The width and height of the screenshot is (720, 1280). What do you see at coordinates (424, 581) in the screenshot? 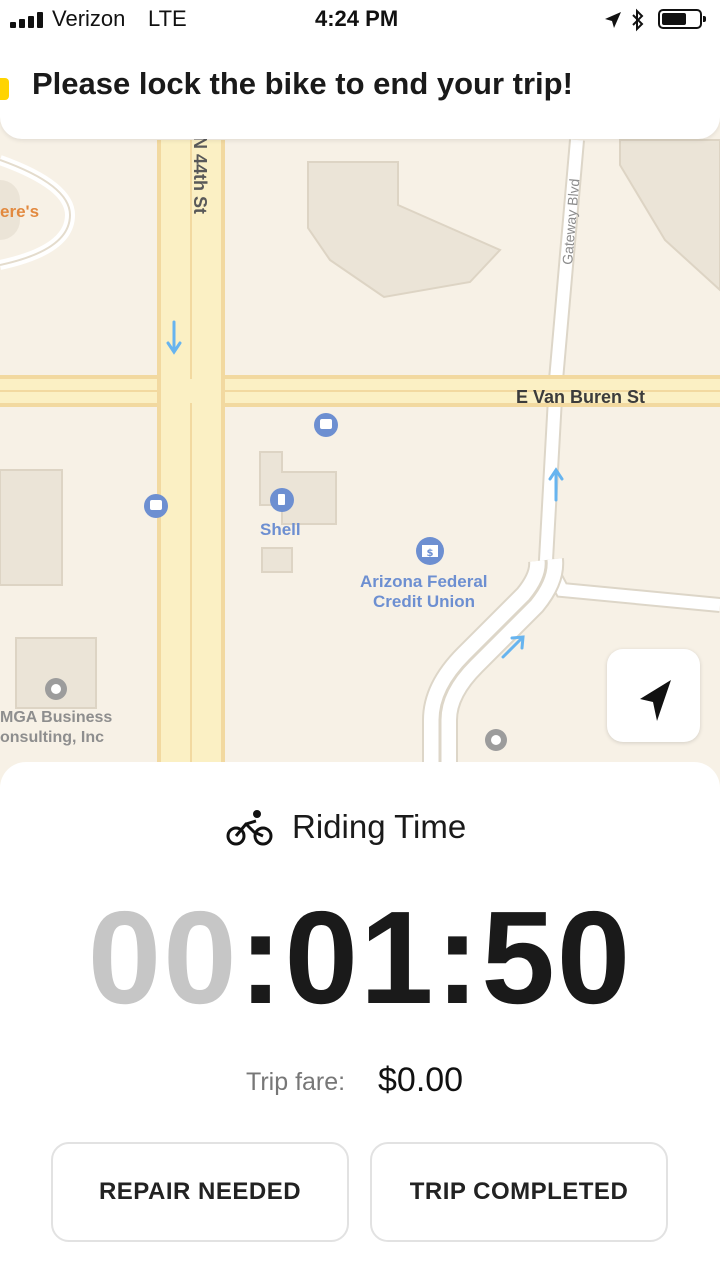
I see `poi-label-credit-union-1: Arizona Federal` at bounding box center [424, 581].